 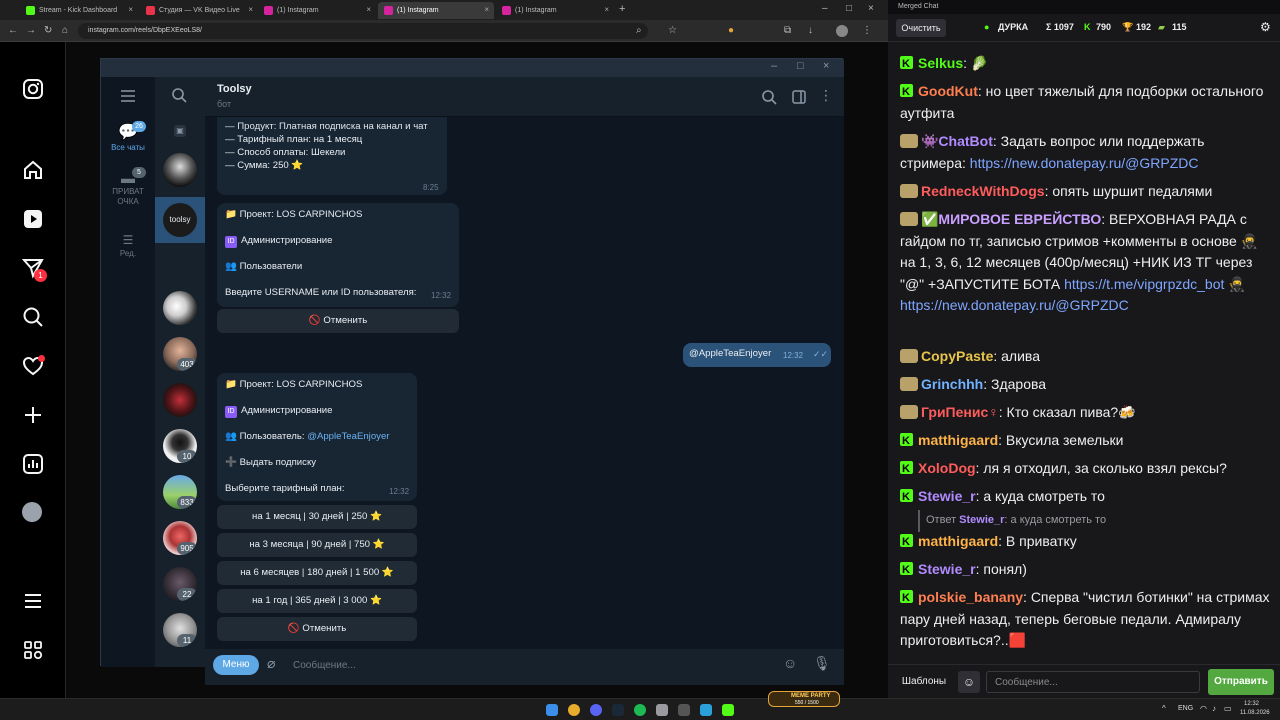 I want to click on plan-button: на 6 месяцев | 180 дней | 1 500 ⭐, so click(x=317, y=573).